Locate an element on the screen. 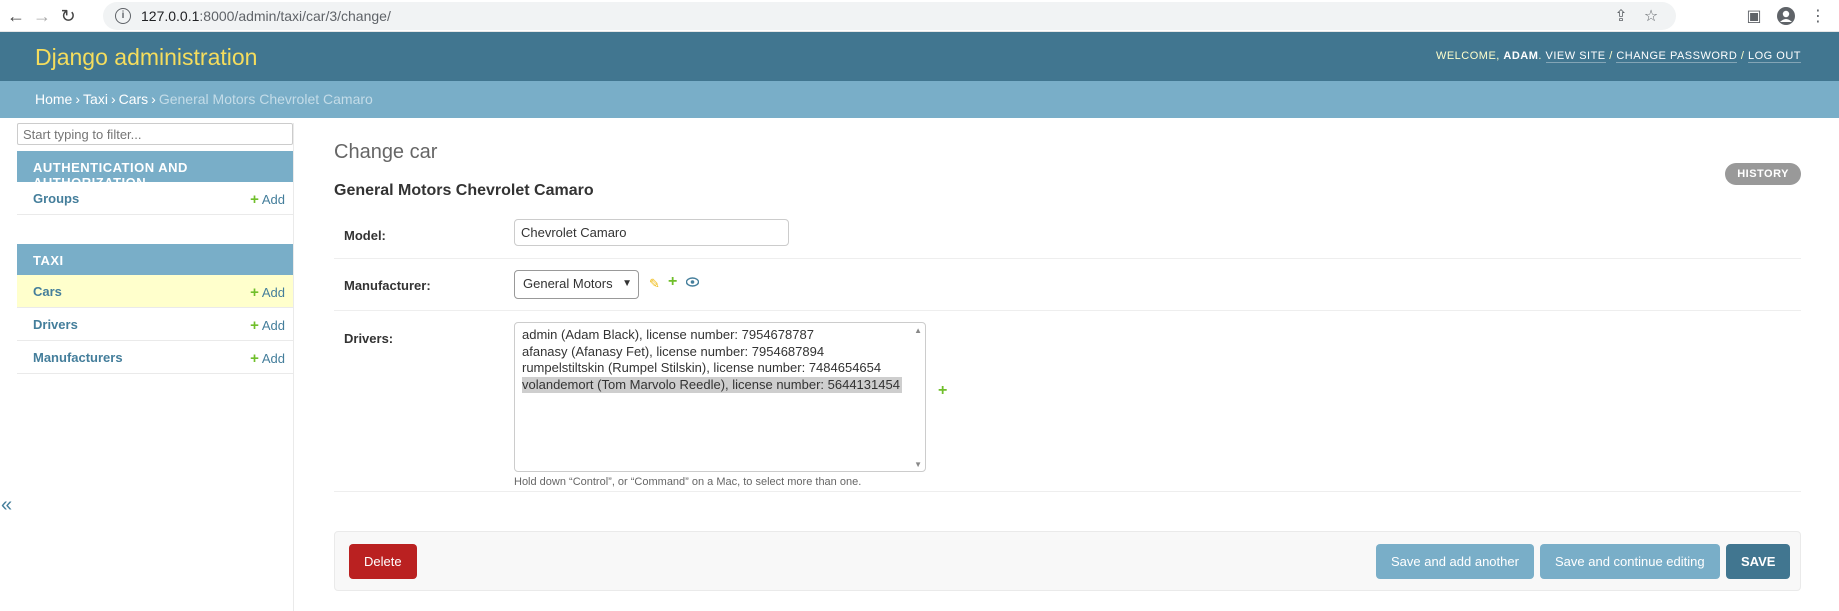  log-out-link: LOG OUT is located at coordinates (1774, 56).